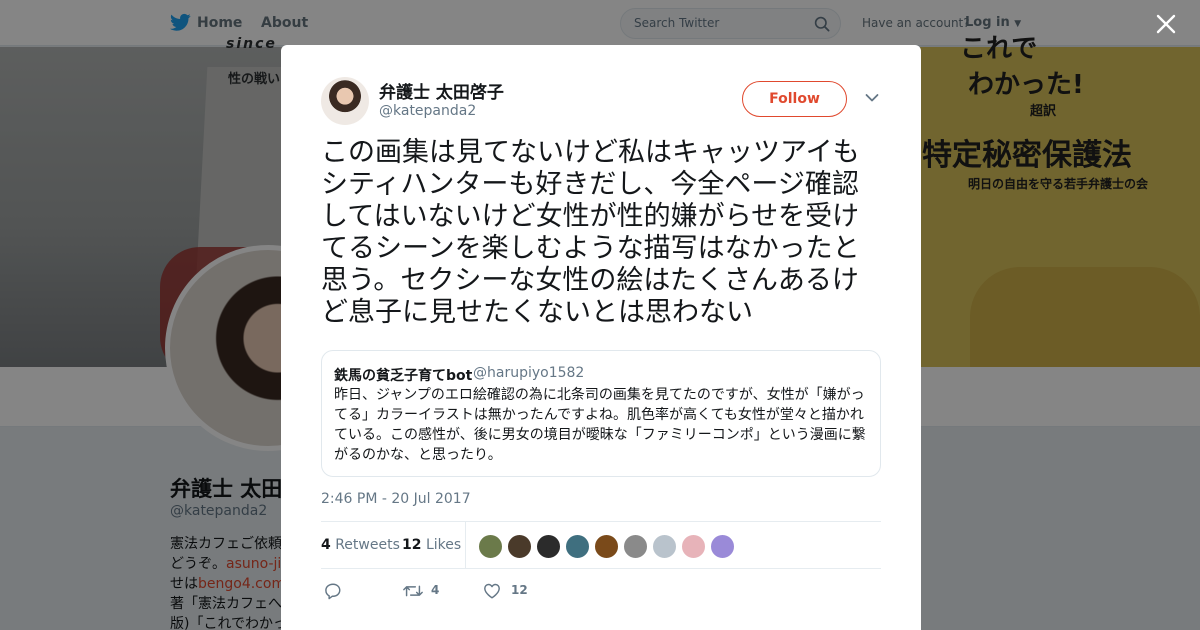 This screenshot has height=630, width=1200. Describe the element at coordinates (1166, 24) in the screenshot. I see `close-icon` at that location.